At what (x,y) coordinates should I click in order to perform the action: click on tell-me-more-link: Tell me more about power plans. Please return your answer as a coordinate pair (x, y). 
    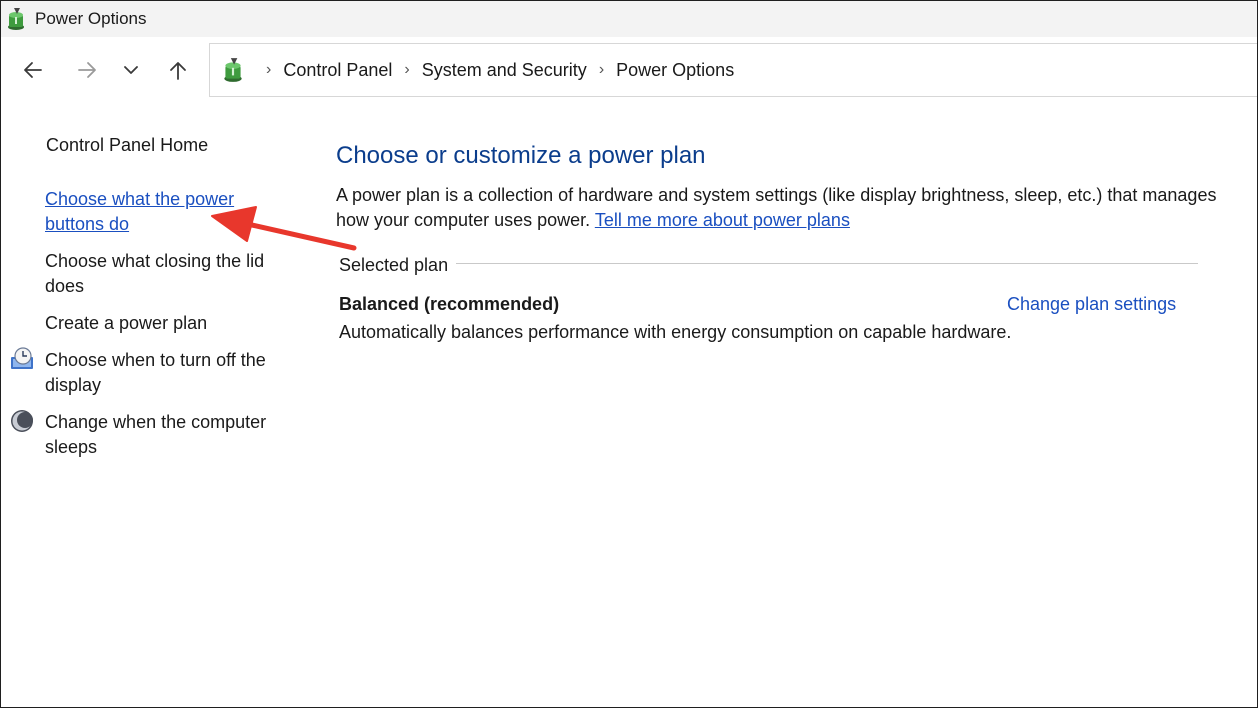
    Looking at the image, I should click on (722, 220).